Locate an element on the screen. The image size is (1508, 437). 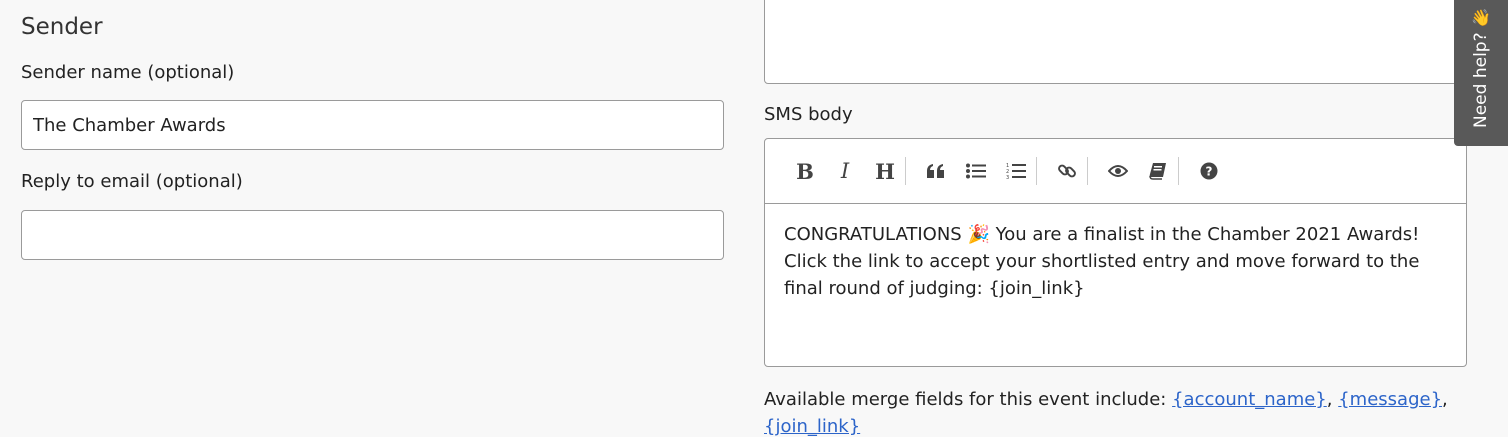
reply-email-label-text: Reply to email is located at coordinates (86, 181).